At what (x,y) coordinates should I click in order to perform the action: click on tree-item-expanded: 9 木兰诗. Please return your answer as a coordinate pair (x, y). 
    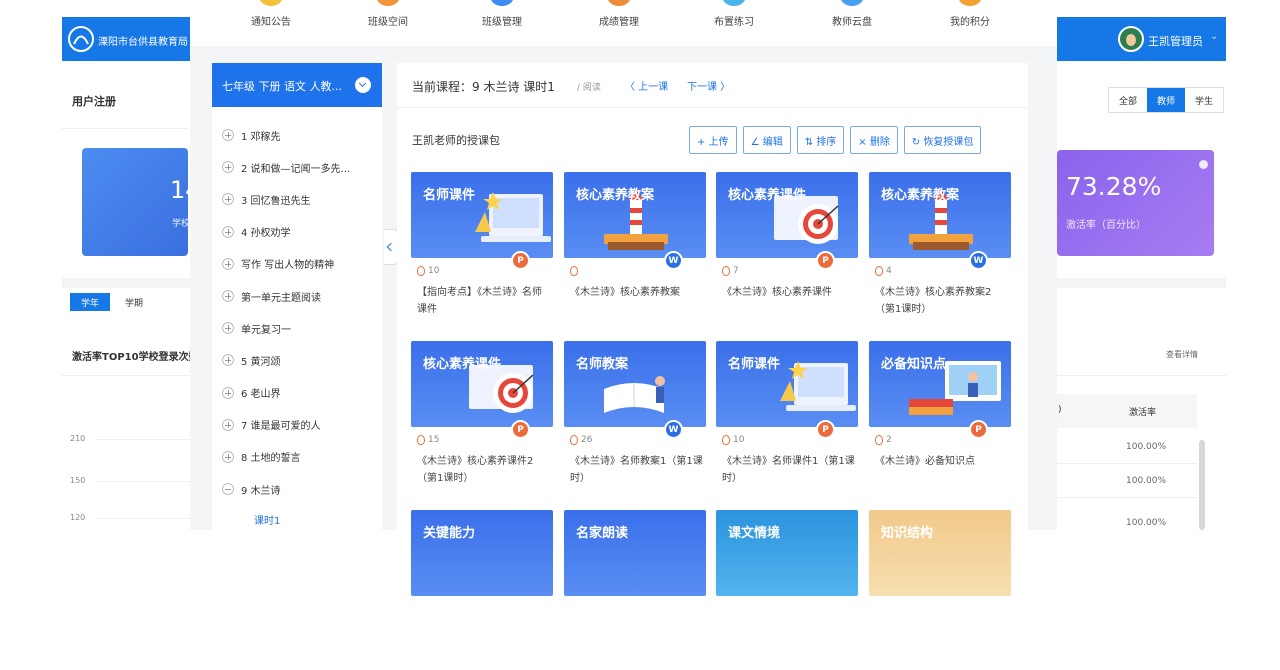
    Looking at the image, I should click on (296, 489).